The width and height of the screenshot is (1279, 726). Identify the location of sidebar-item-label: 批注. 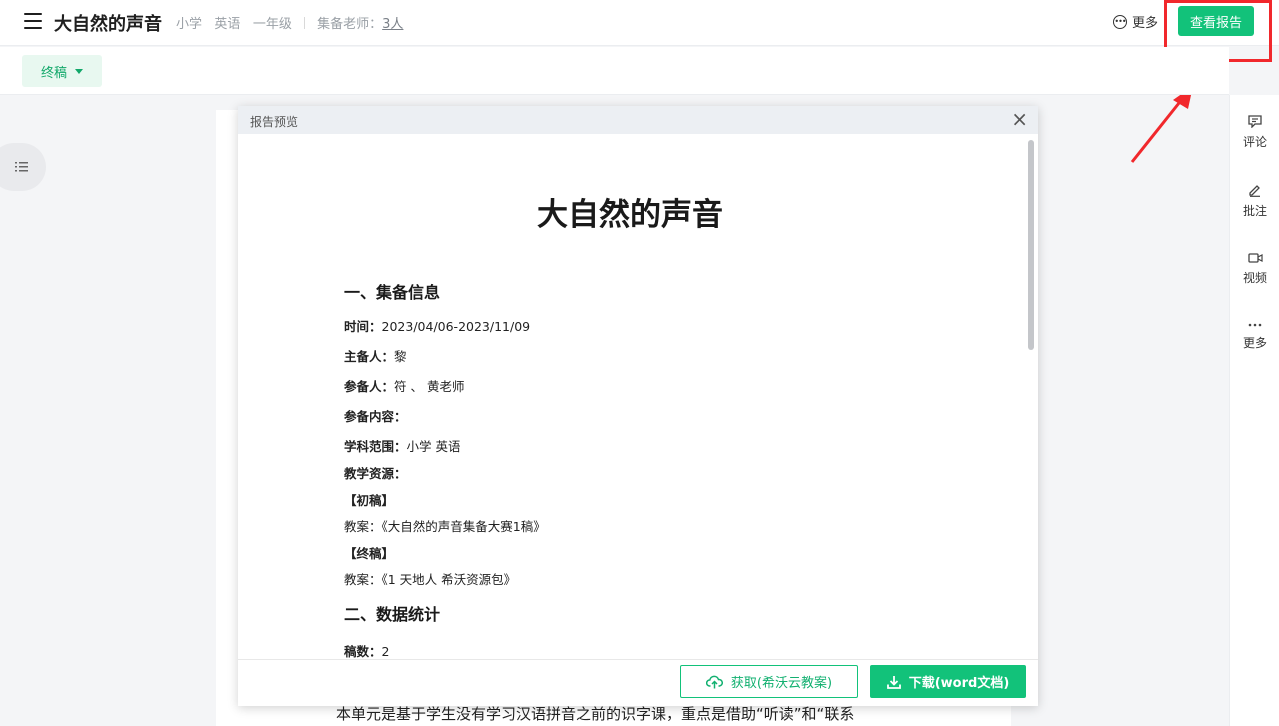
(1254, 211).